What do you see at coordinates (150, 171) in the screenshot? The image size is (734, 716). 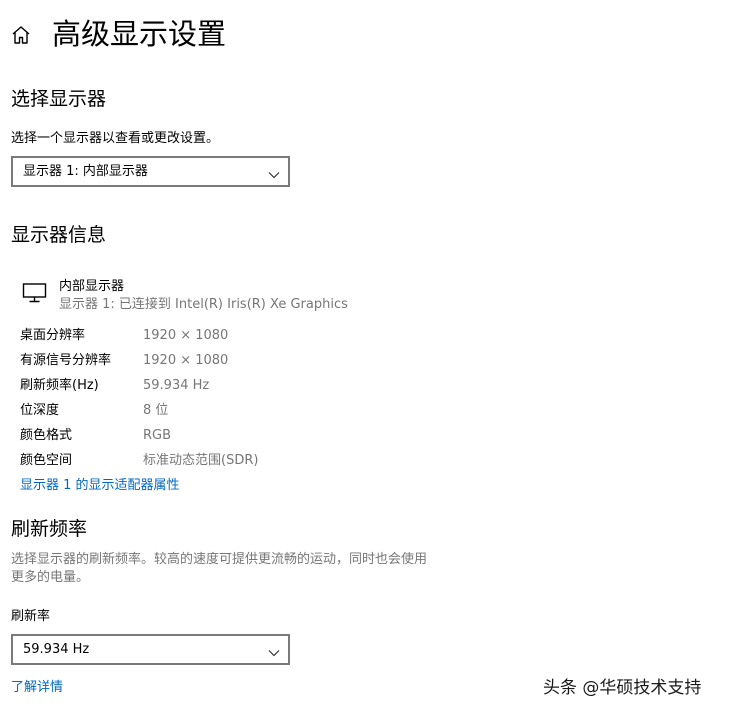 I see `display-select-dropdown: 显示器 1: 内部显示器` at bounding box center [150, 171].